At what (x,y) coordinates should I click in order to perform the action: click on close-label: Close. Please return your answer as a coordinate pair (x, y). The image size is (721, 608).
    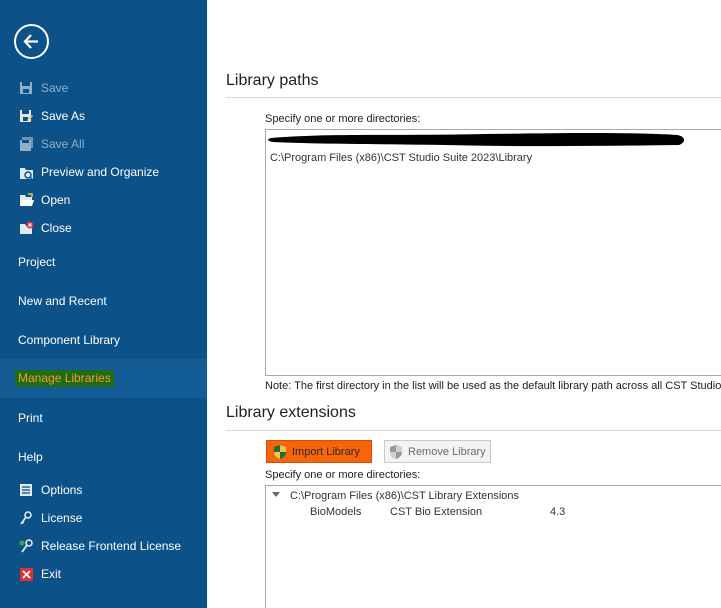
    Looking at the image, I should click on (56, 228).